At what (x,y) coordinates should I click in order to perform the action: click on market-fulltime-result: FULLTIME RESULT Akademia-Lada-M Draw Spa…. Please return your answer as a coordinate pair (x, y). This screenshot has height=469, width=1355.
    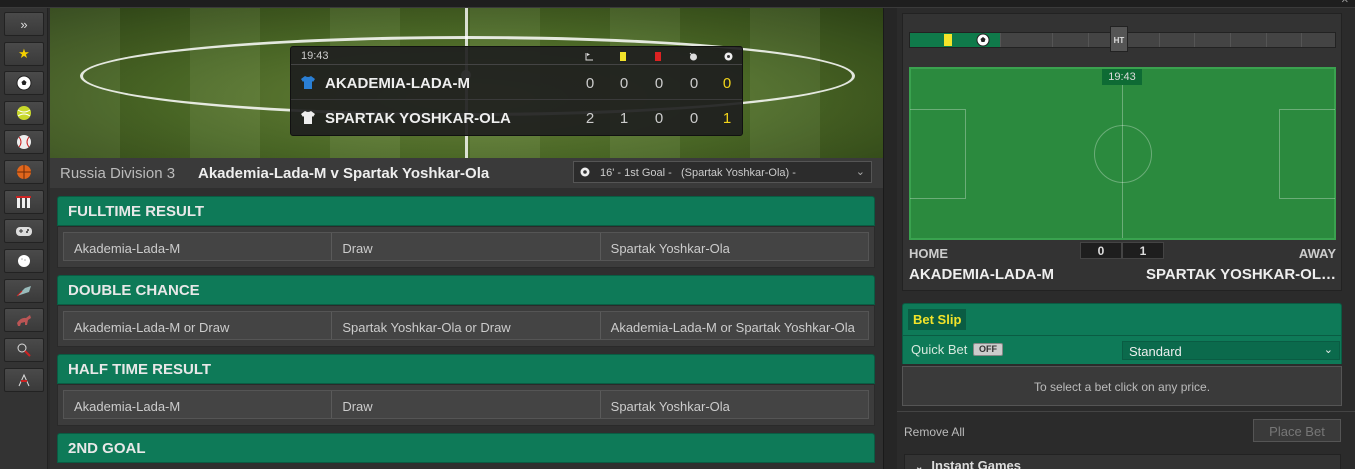
    Looking at the image, I should click on (466, 232).